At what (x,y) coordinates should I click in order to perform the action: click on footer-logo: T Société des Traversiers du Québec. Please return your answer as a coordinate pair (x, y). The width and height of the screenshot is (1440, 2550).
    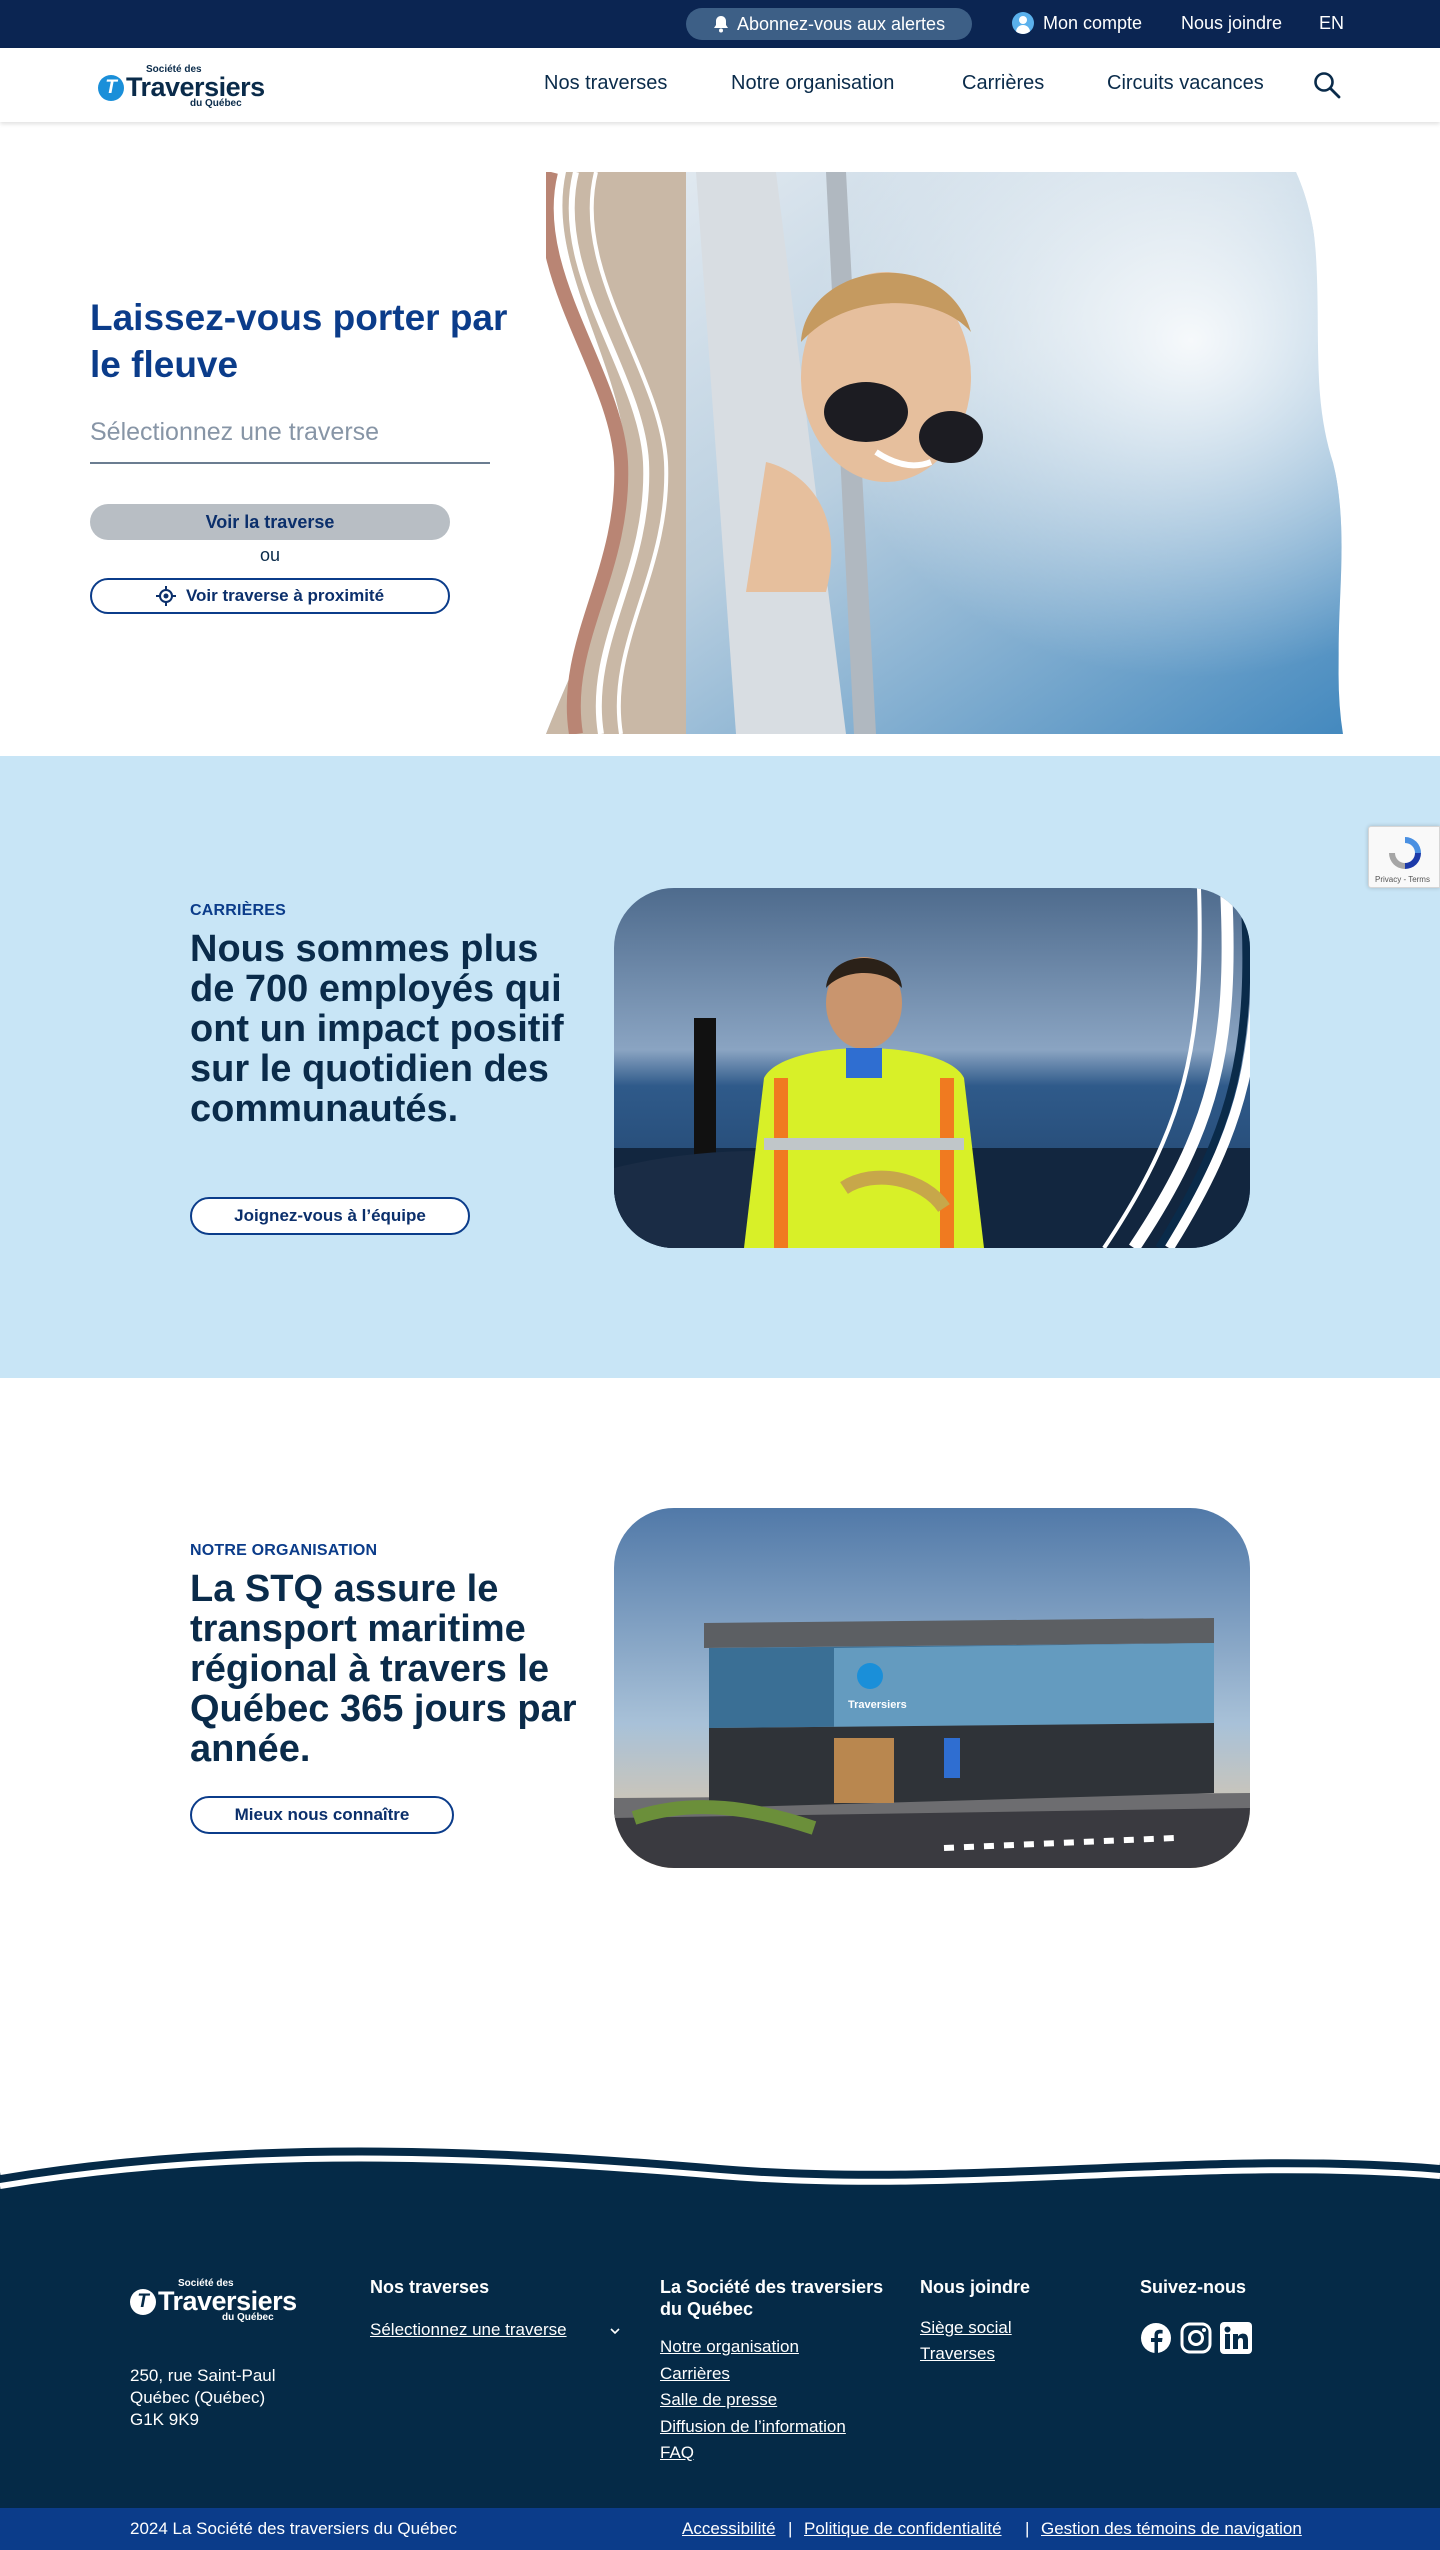
    Looking at the image, I should click on (220, 2300).